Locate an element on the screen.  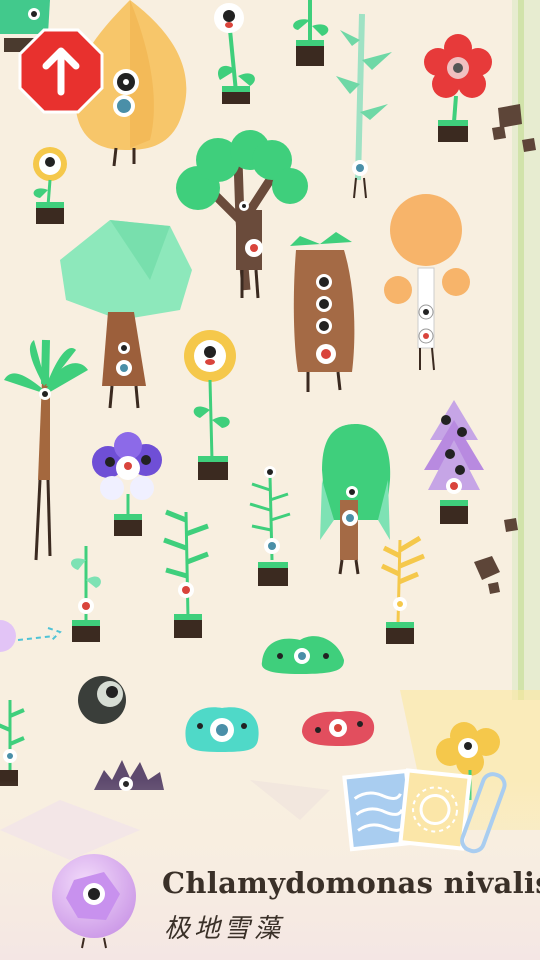
plant-purple-leaf is located at coordinates (454, 462).